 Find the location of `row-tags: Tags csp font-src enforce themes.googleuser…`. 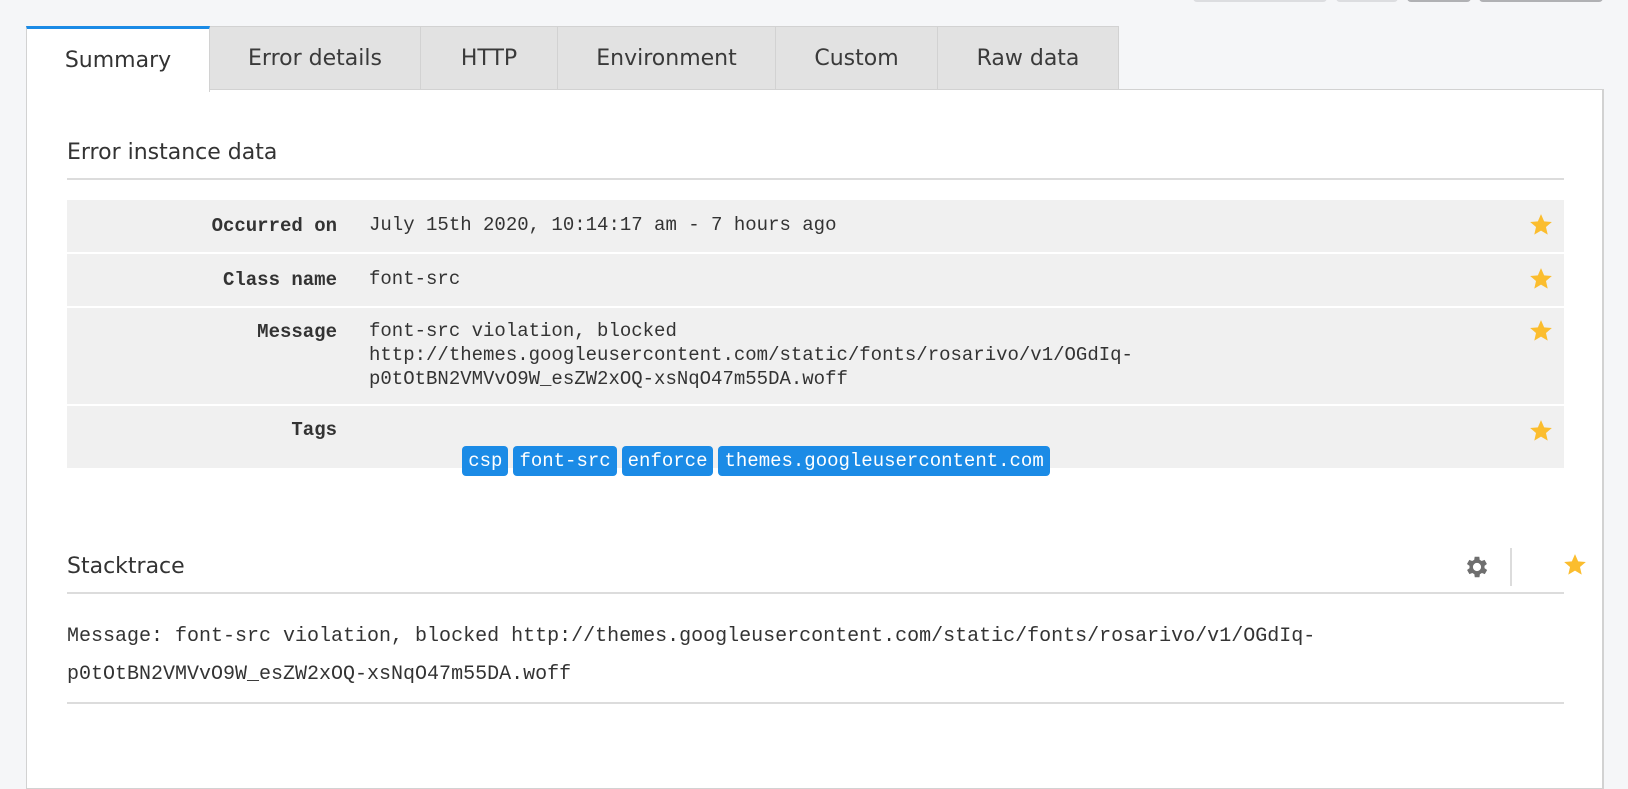

row-tags: Tags csp font-src enforce themes.googleuser… is located at coordinates (815, 441).